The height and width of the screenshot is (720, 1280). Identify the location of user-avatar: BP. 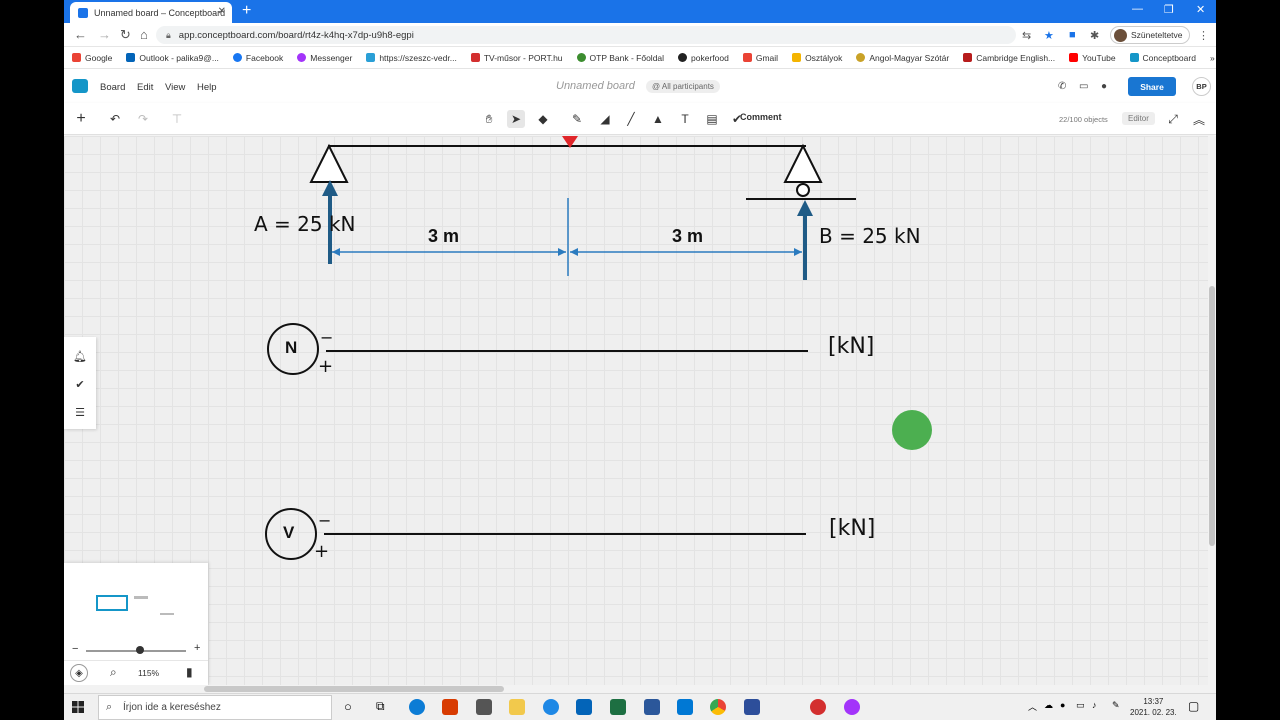
(1201, 86).